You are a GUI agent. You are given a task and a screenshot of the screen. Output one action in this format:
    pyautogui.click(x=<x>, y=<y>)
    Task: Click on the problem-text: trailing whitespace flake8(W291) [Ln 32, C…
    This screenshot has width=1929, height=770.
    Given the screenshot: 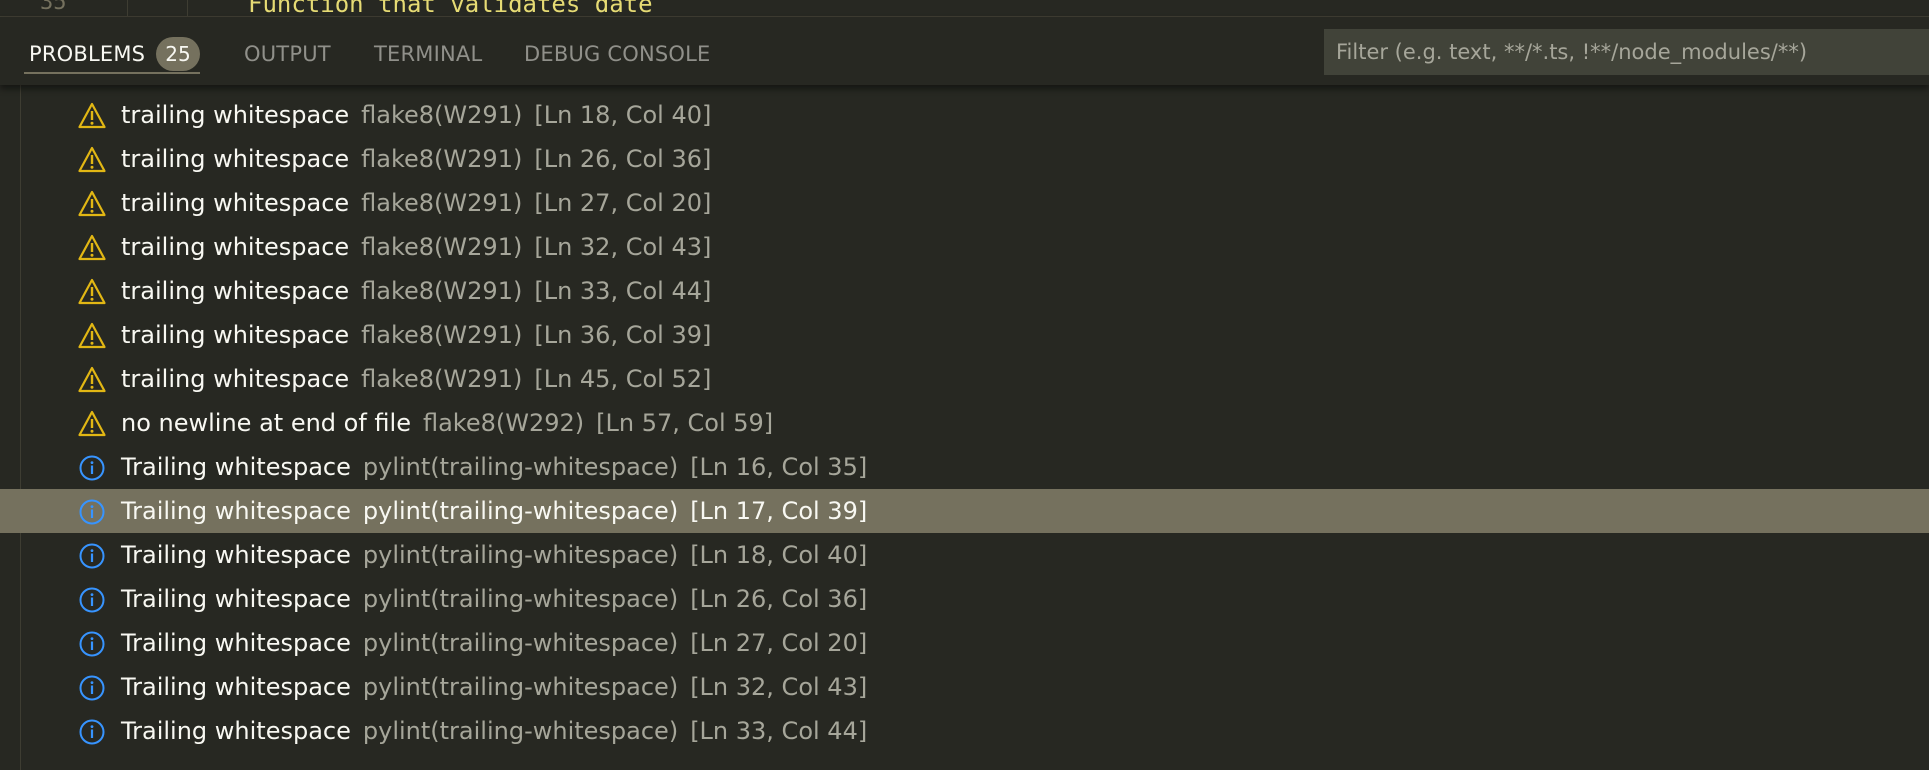 What is the action you would take?
    pyautogui.click(x=416, y=247)
    